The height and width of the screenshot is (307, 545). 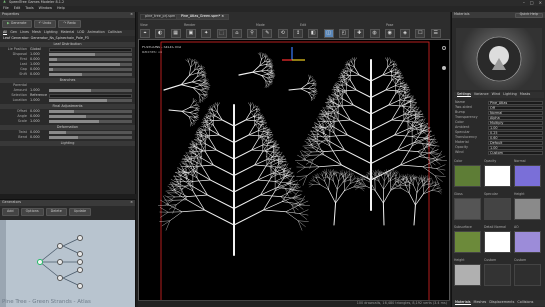 What do you see at coordinates (444, 48) in the screenshot?
I see `gizmo-icon` at bounding box center [444, 48].